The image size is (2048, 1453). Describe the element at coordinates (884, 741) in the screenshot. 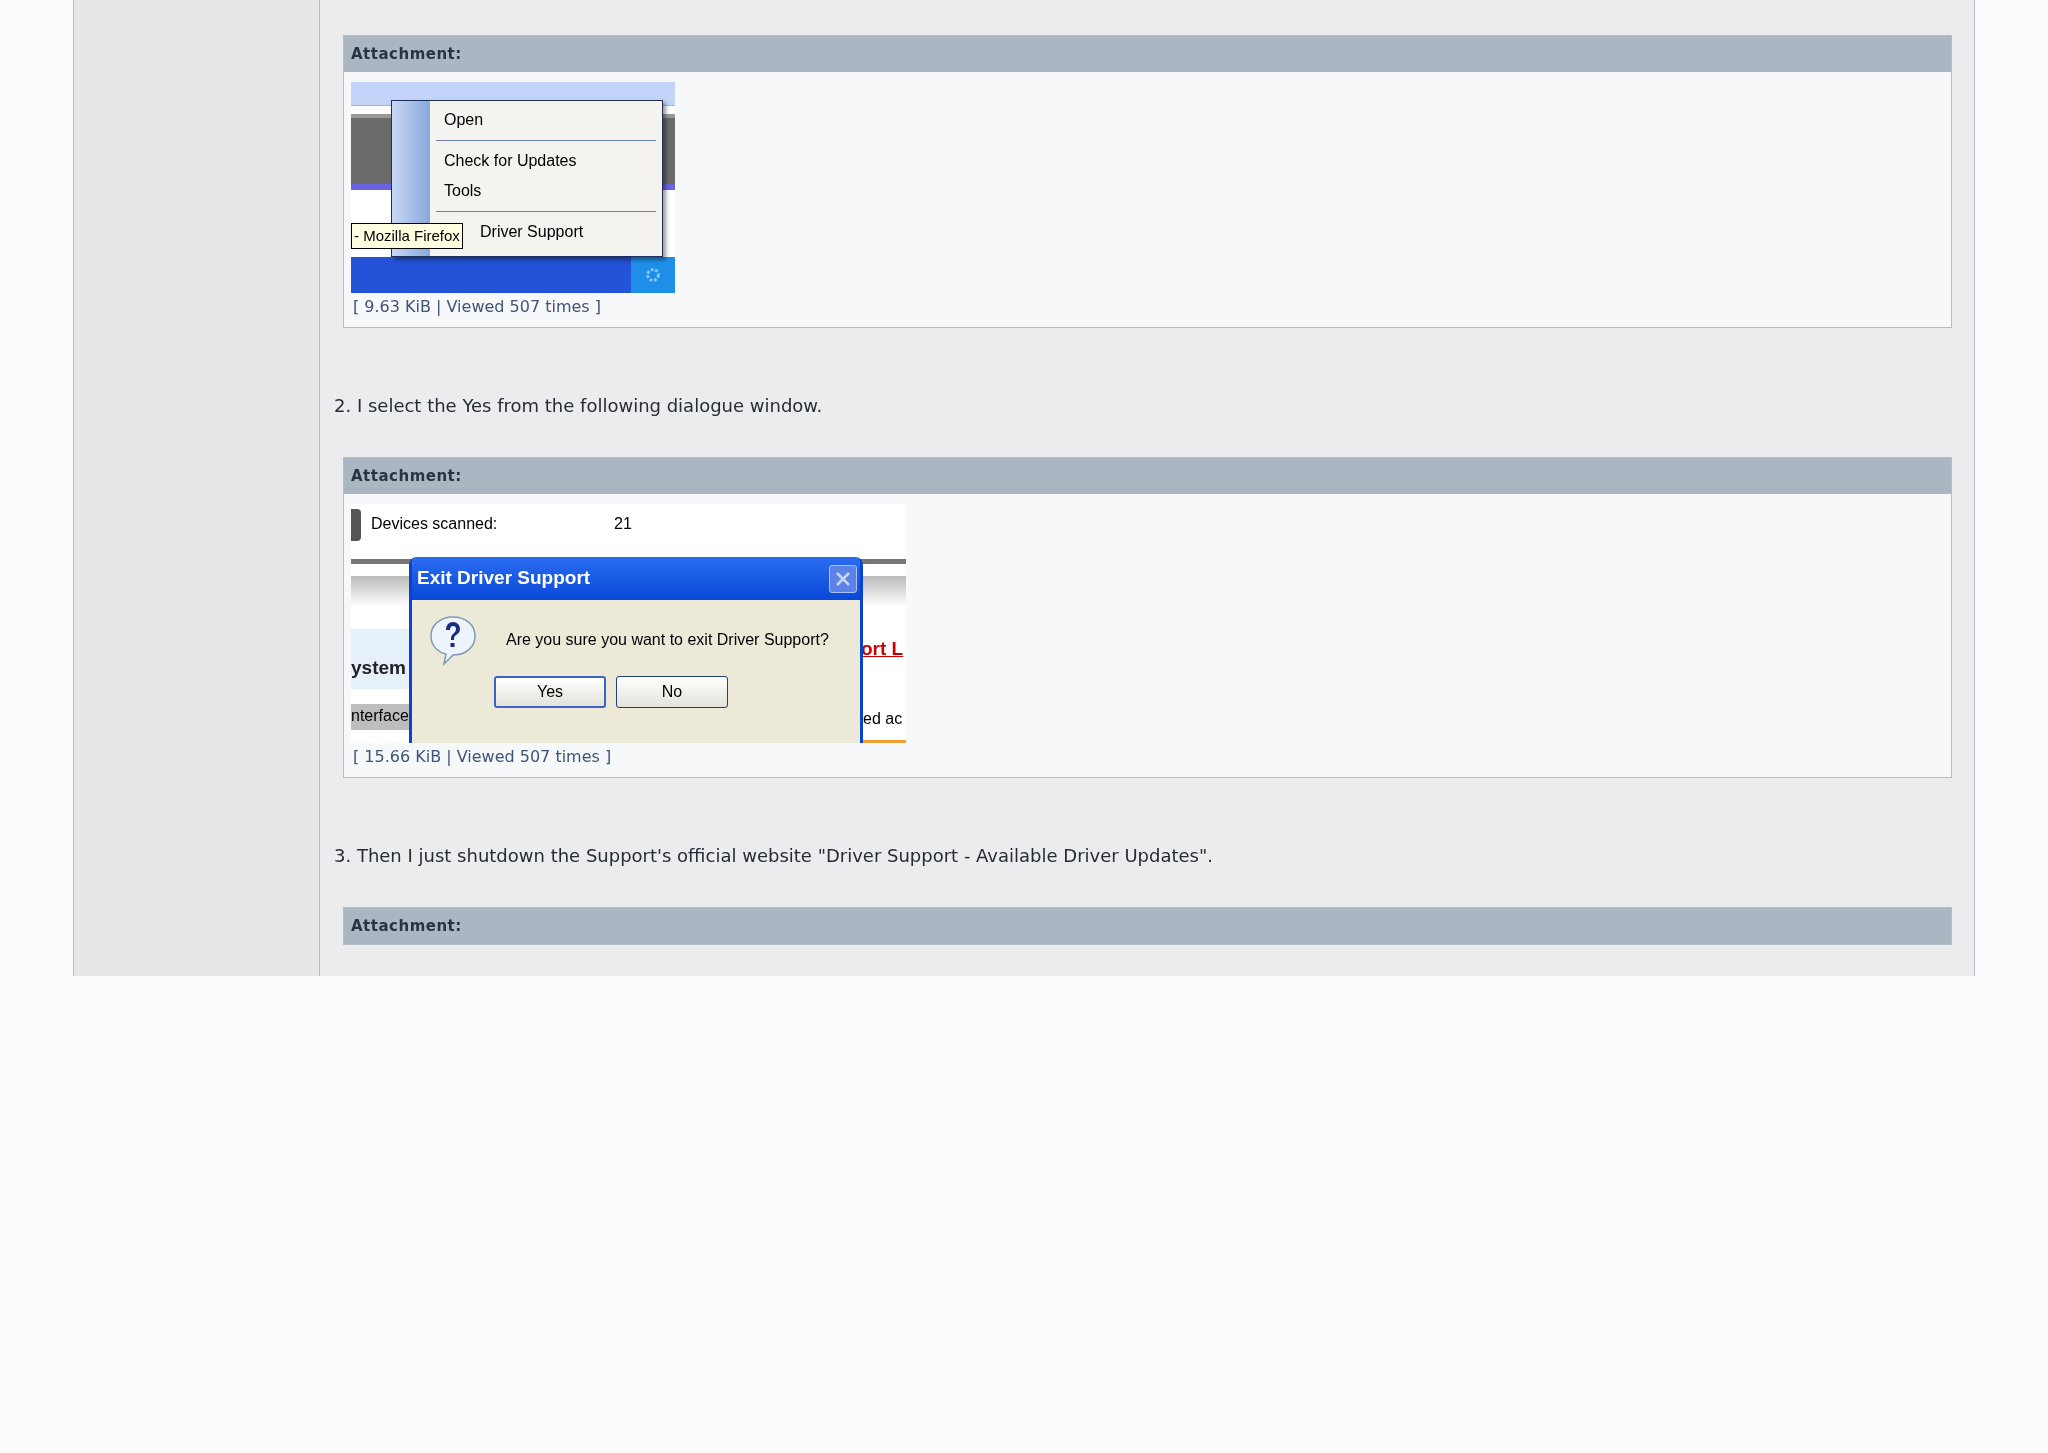

I see `accent-line` at that location.